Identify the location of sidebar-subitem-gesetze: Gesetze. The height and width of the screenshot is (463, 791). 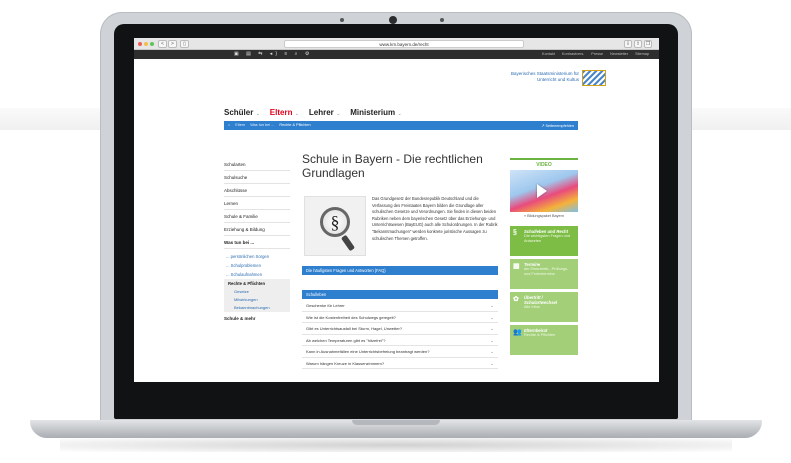
(257, 292).